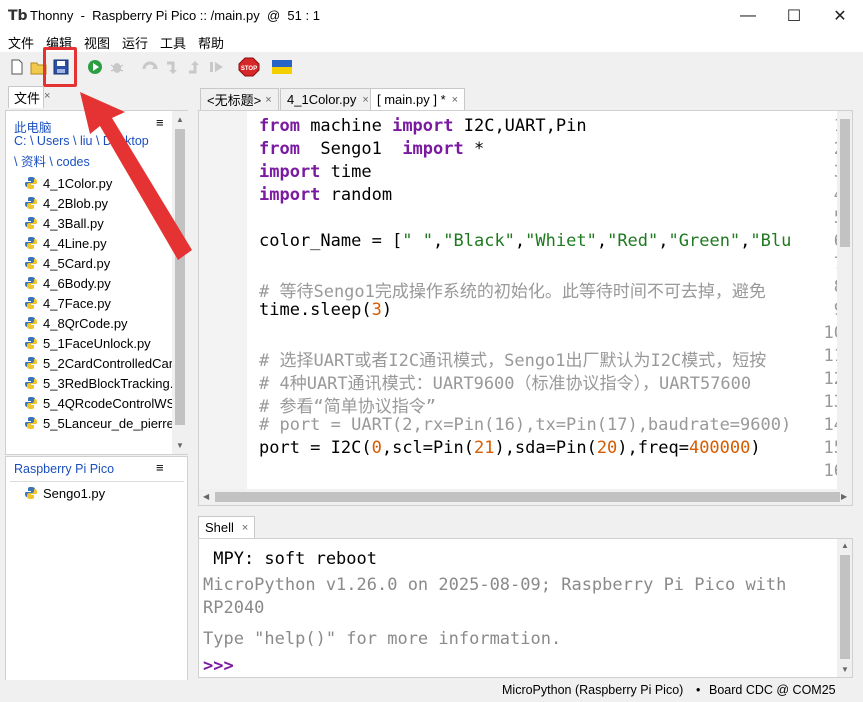 The width and height of the screenshot is (863, 702). I want to click on annotation-arrow-icon, so click(136, 176).